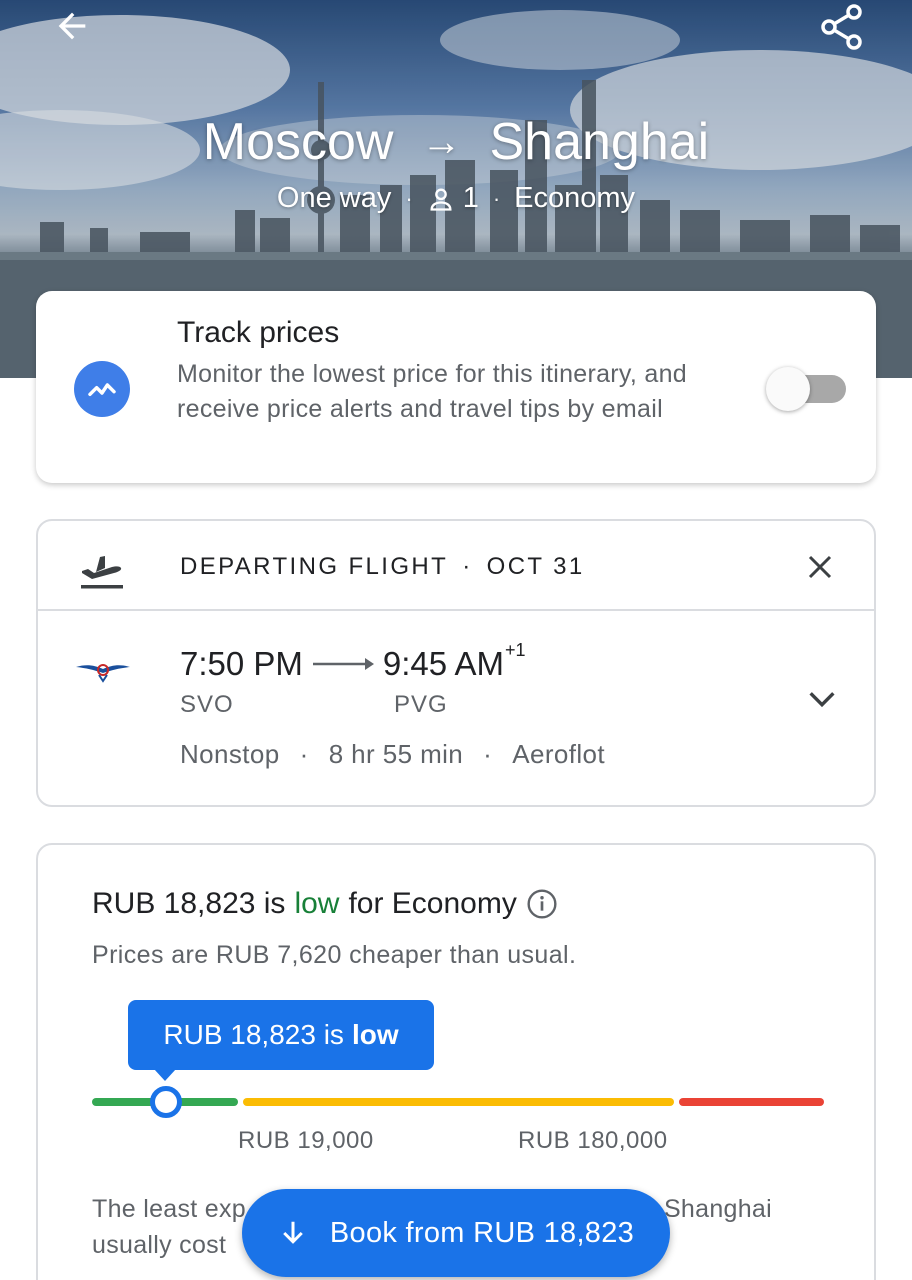 Image resolution: width=912 pixels, height=1280 pixels. I want to click on origin-city: Moscow, so click(298, 142).